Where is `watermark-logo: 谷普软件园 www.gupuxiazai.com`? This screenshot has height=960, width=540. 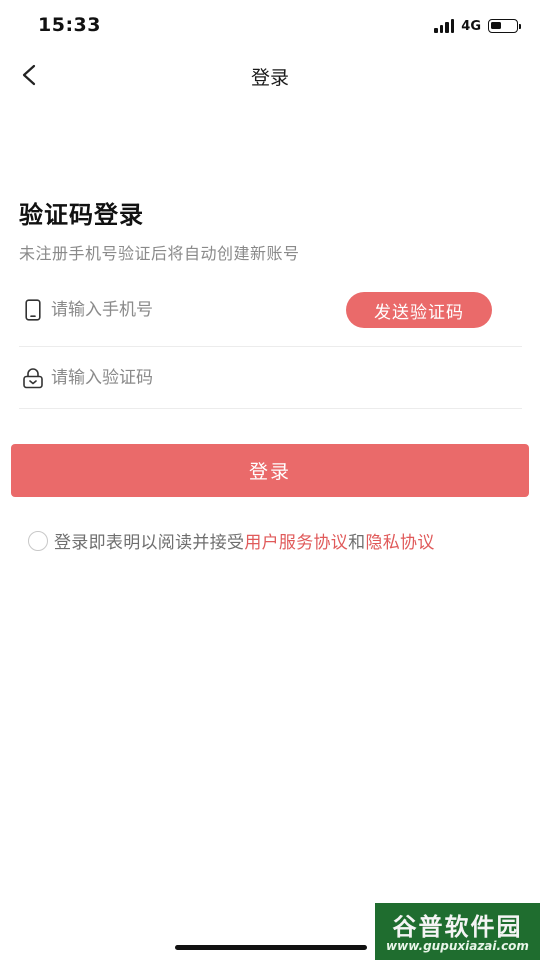 watermark-logo: 谷普软件园 www.gupuxiazai.com is located at coordinates (457, 931).